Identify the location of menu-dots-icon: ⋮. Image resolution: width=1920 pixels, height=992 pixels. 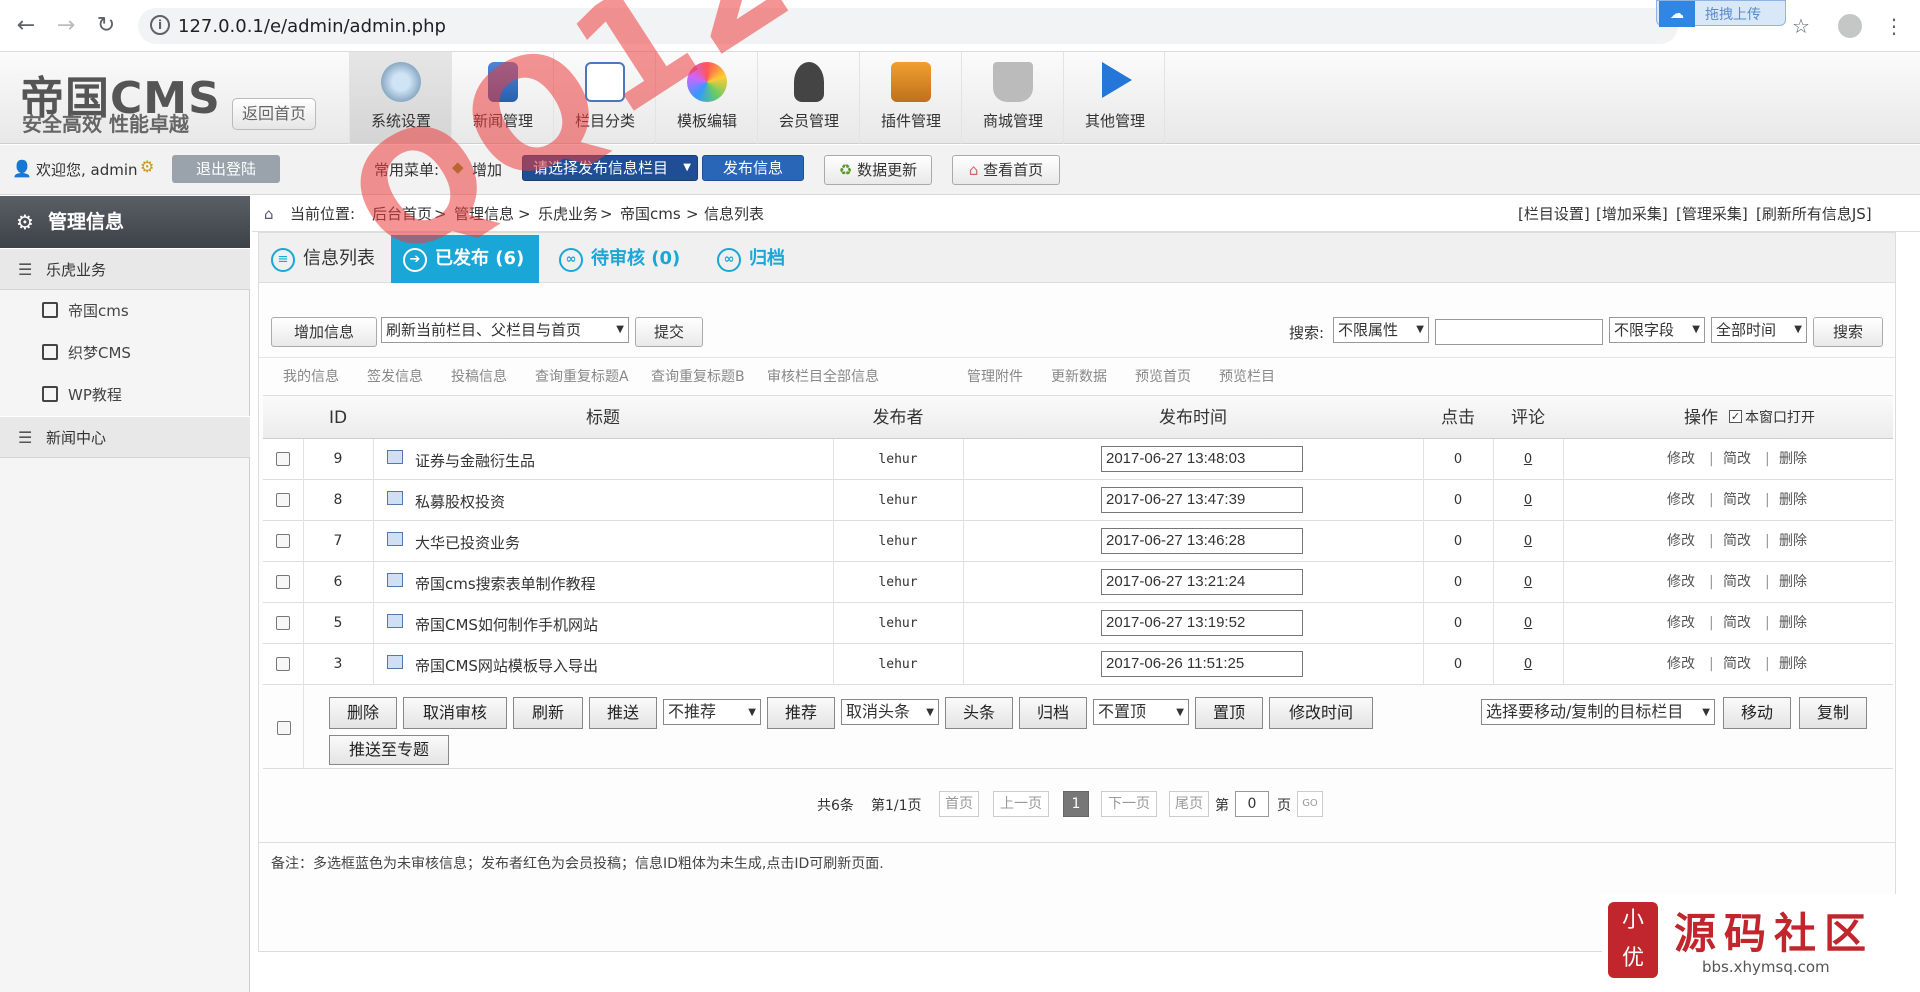
(1894, 26).